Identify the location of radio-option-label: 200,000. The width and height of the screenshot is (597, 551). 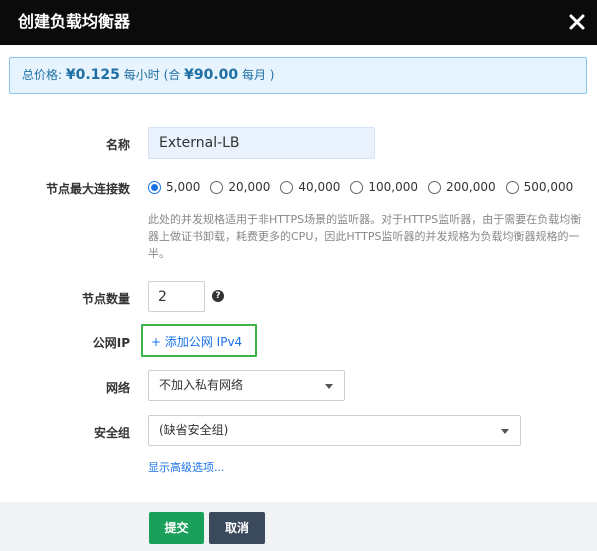
(470, 187).